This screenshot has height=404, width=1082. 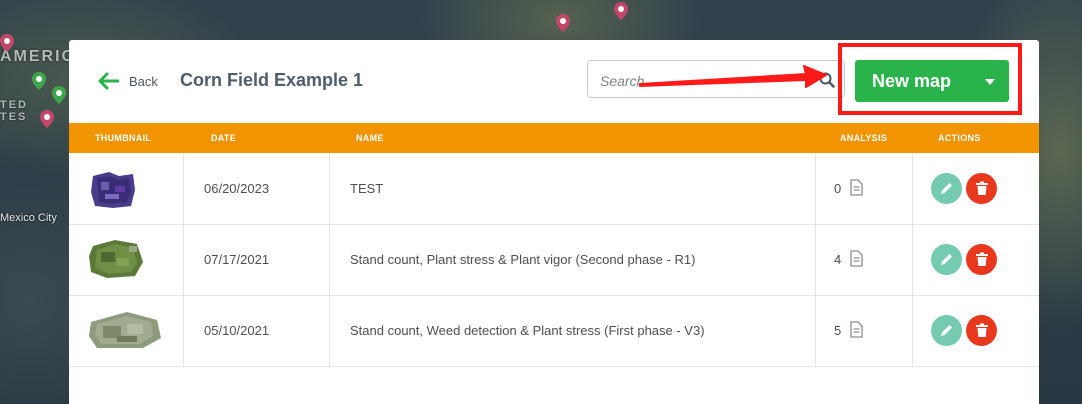 What do you see at coordinates (224, 138) in the screenshot?
I see `column-header-date: DATE` at bounding box center [224, 138].